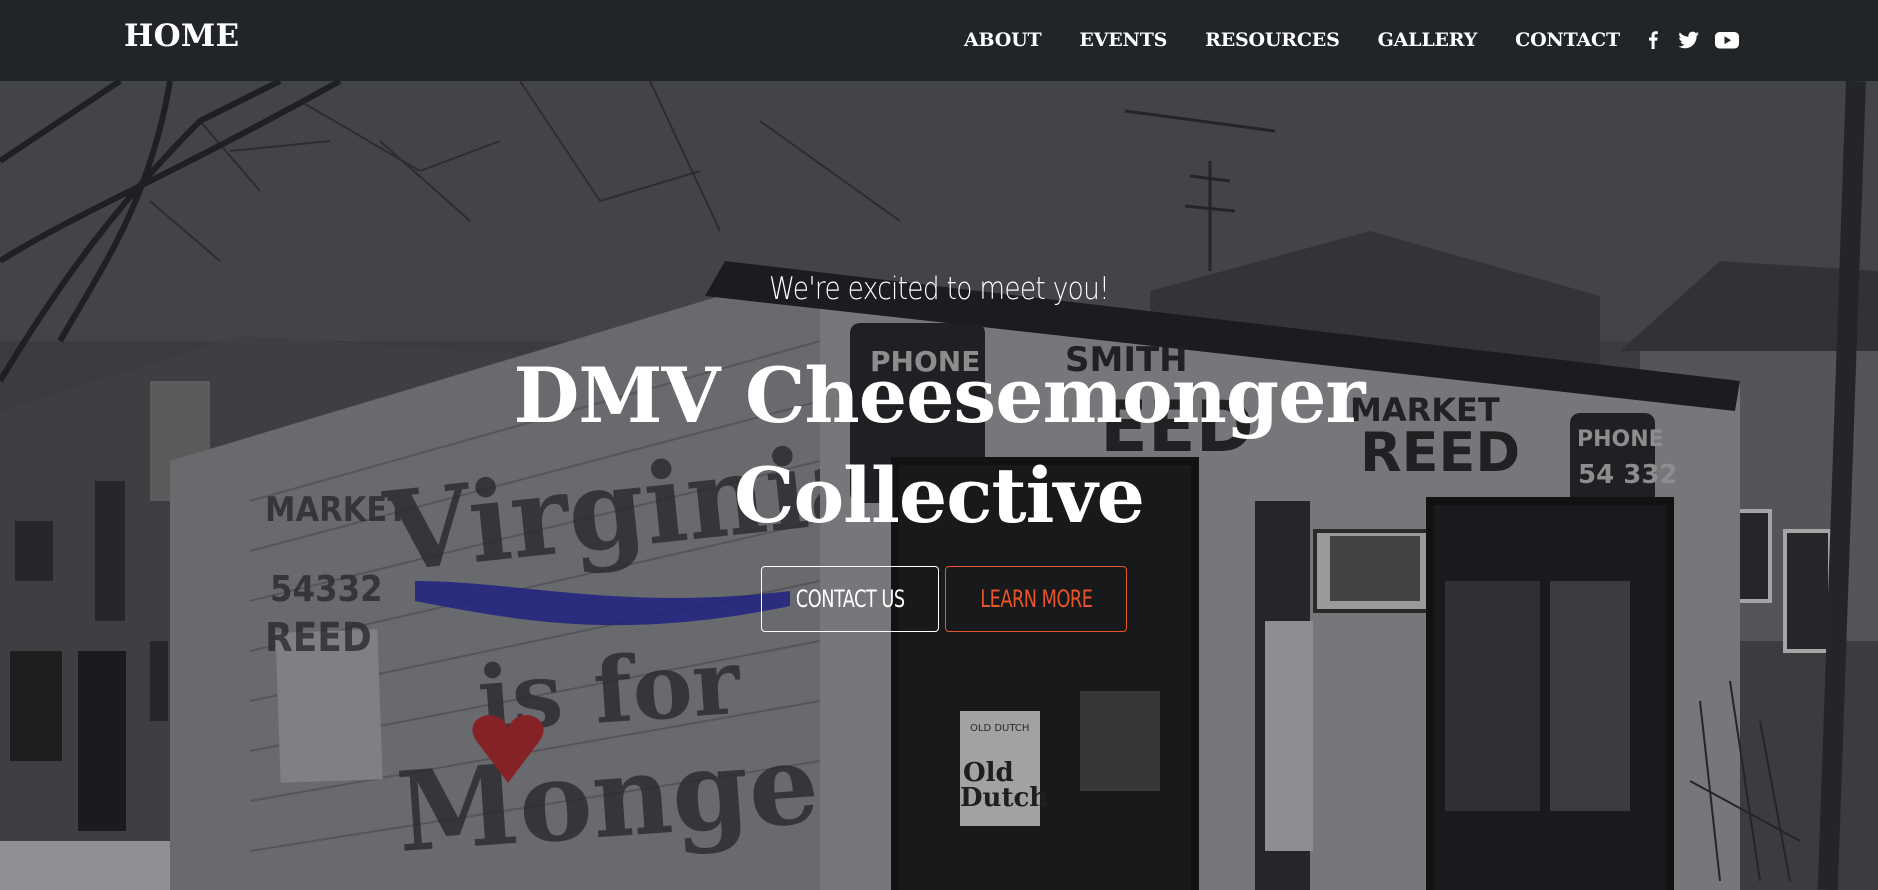  What do you see at coordinates (939, 446) in the screenshot?
I see `hero-title: DMV Cheesemonger Collective` at bounding box center [939, 446].